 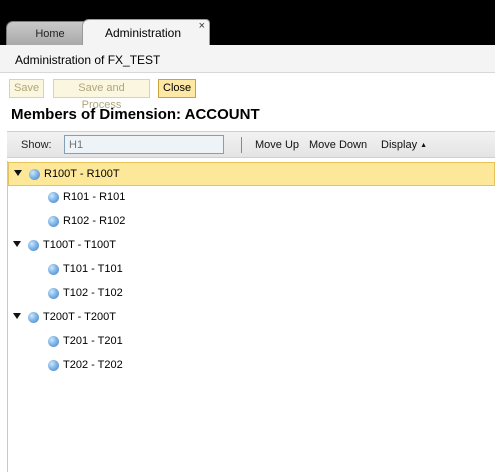 I want to click on tab-administration: Administration ×, so click(x=146, y=32).